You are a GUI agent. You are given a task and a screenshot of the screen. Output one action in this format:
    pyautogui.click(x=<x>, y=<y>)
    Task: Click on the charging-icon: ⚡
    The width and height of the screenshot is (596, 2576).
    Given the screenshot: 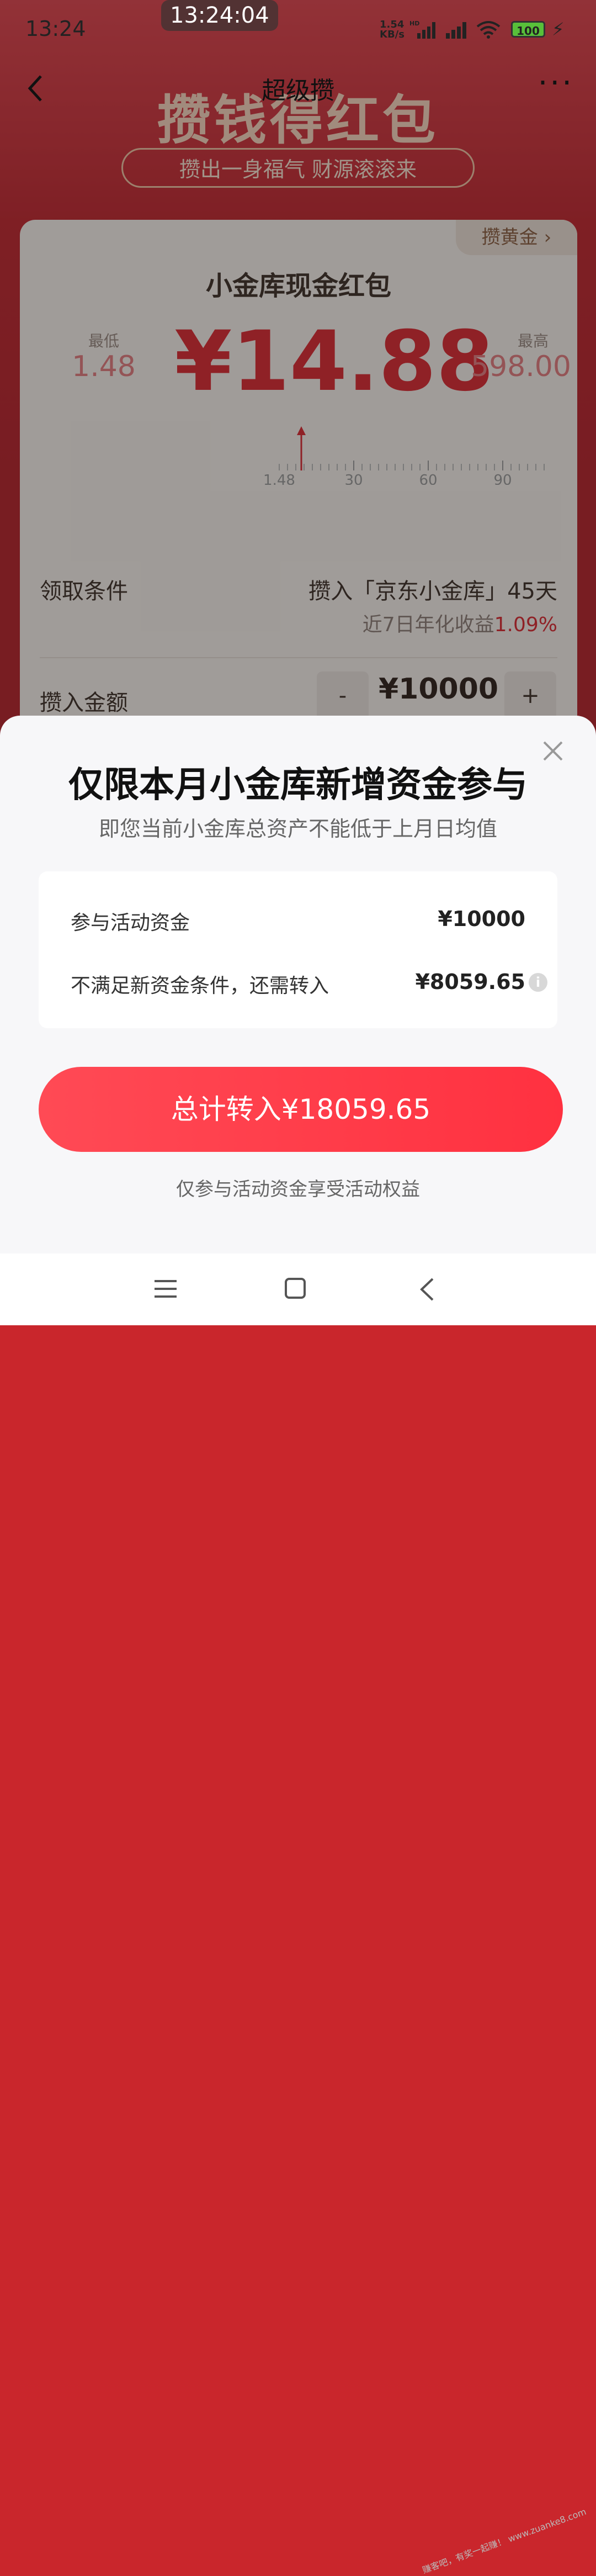 What is the action you would take?
    pyautogui.click(x=558, y=30)
    